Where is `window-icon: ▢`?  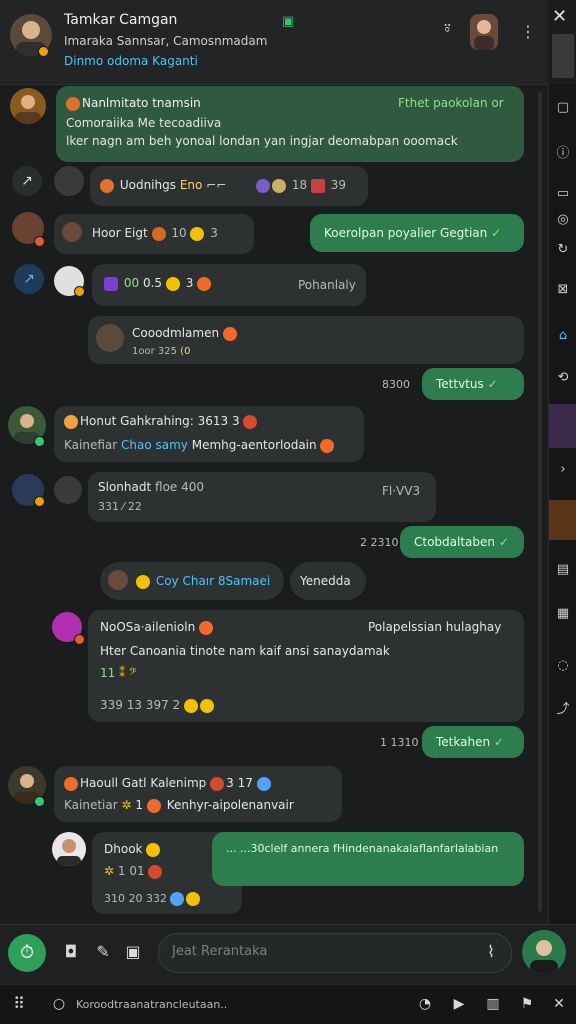 window-icon: ▢ is located at coordinates (563, 108).